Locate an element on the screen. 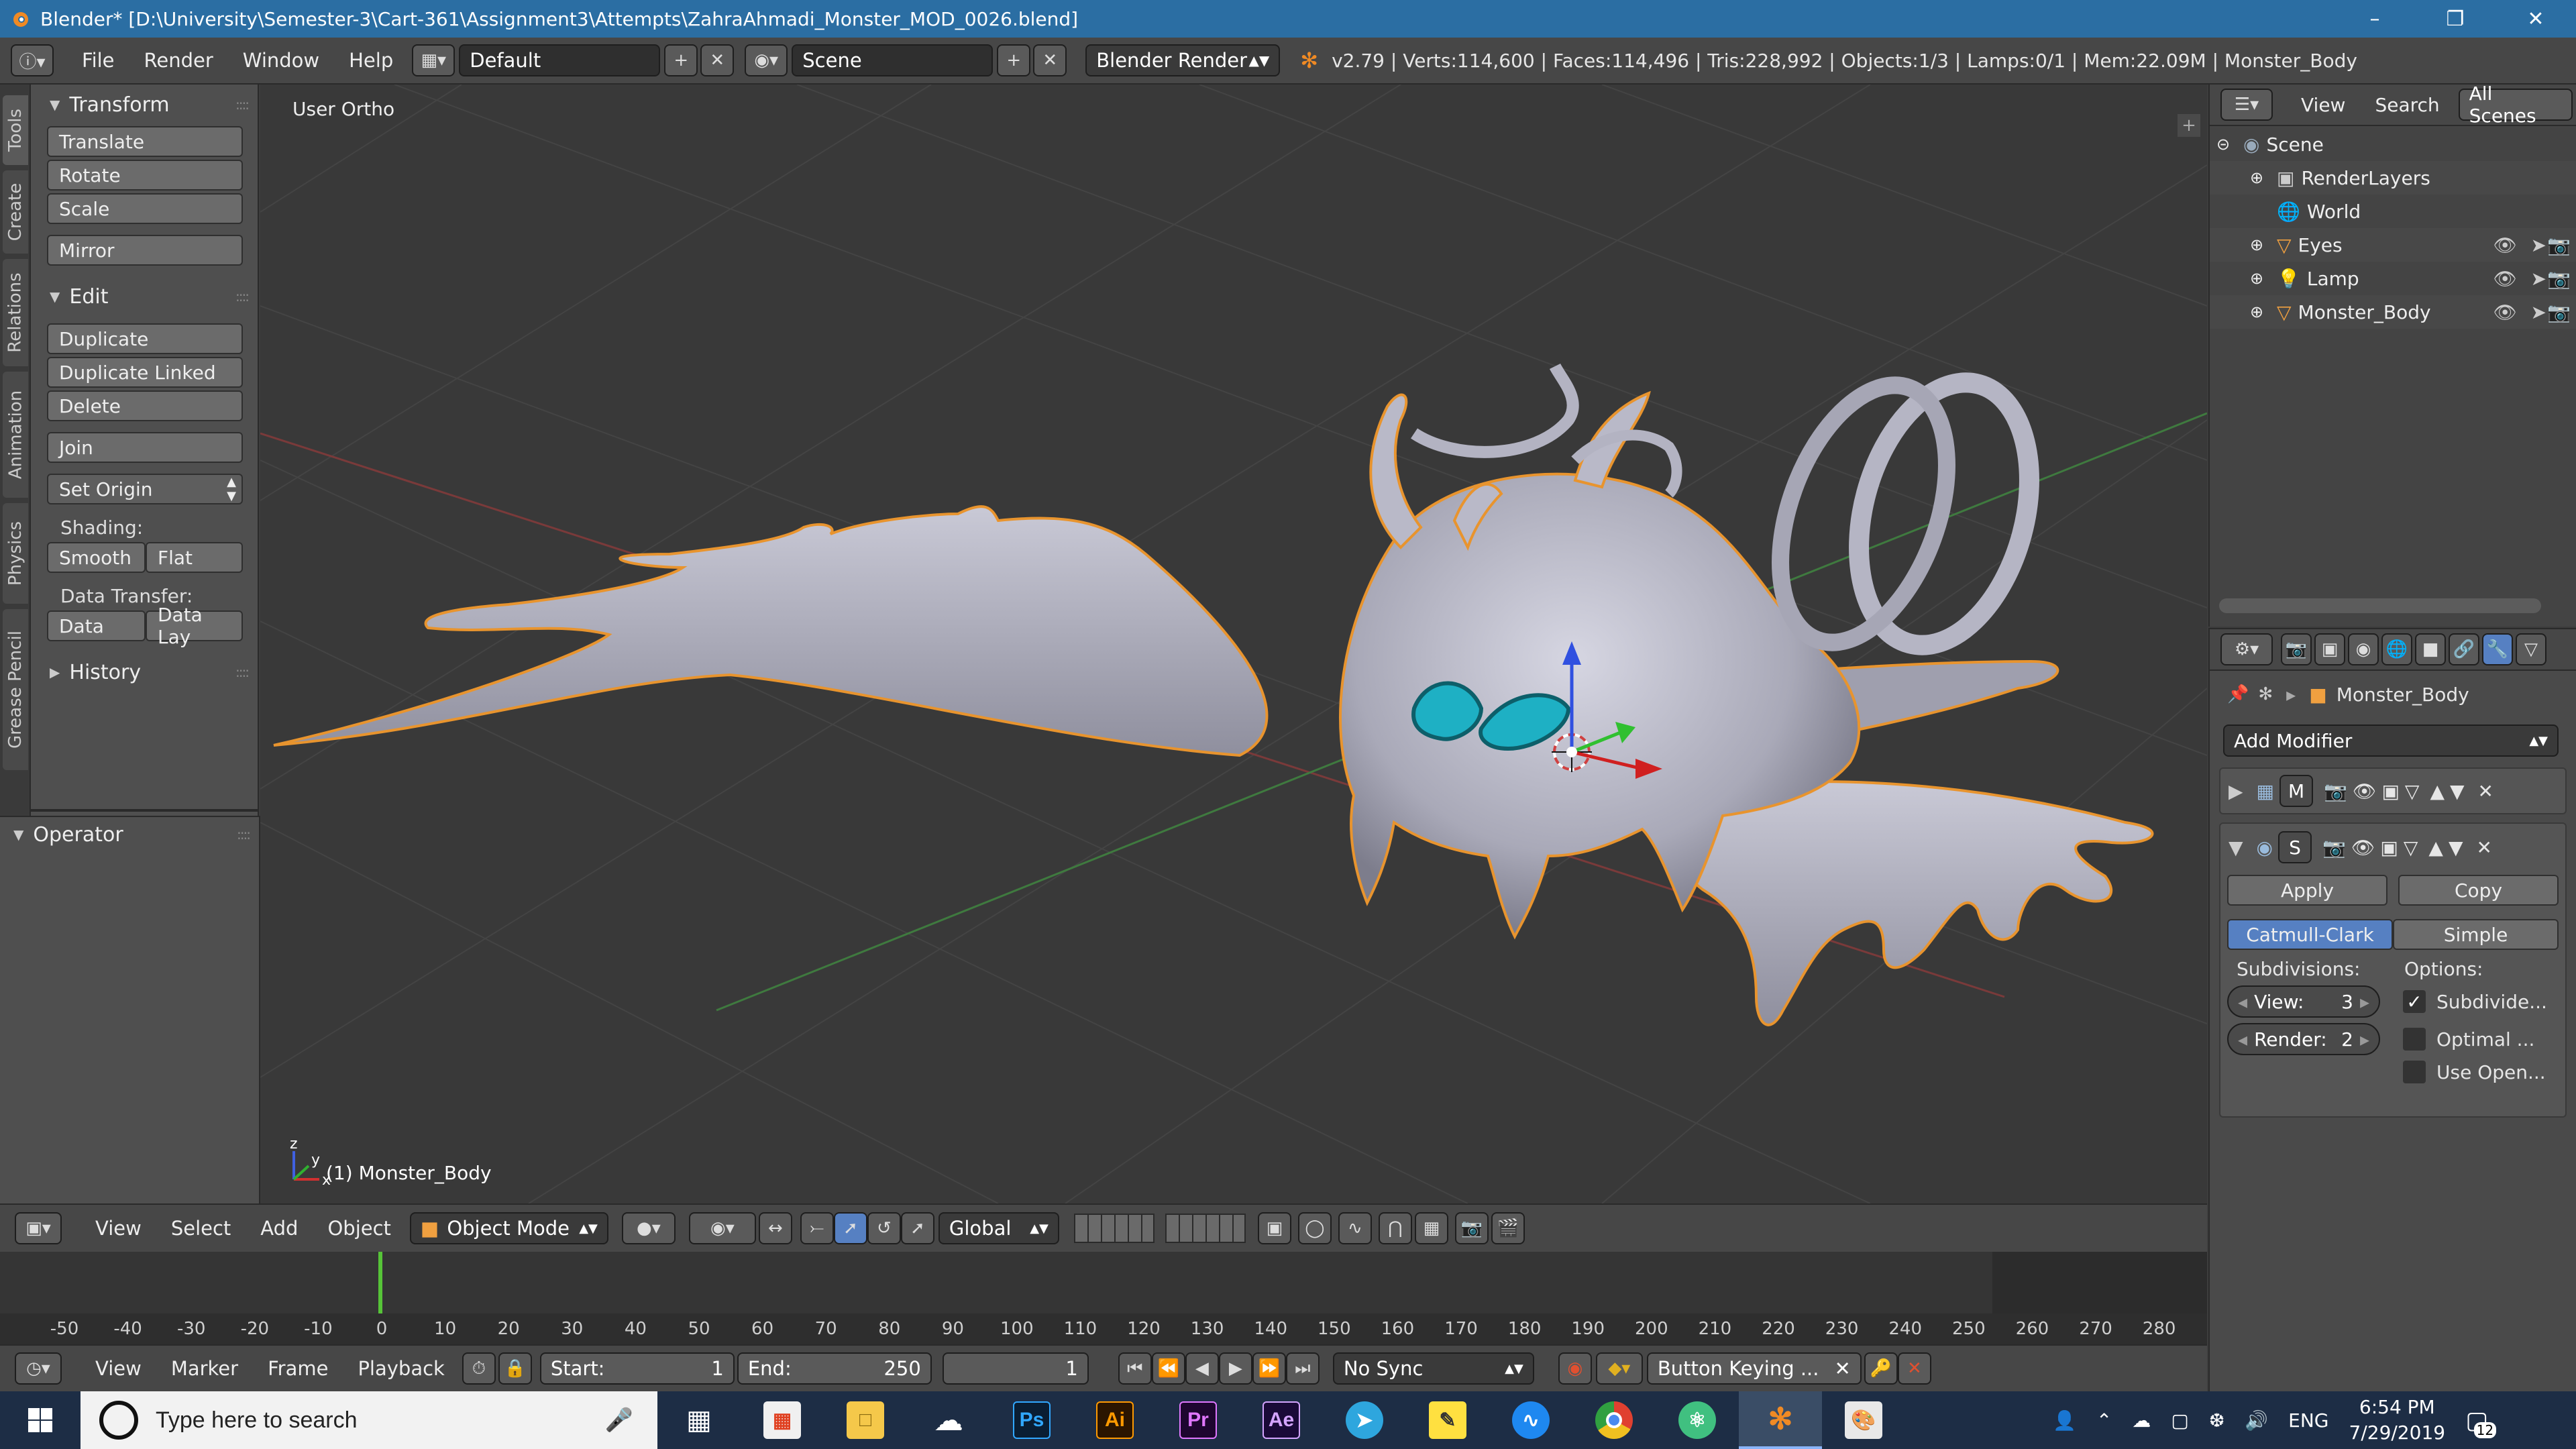 This screenshot has width=2576, height=1449. rotate-button: Rotate is located at coordinates (145, 175).